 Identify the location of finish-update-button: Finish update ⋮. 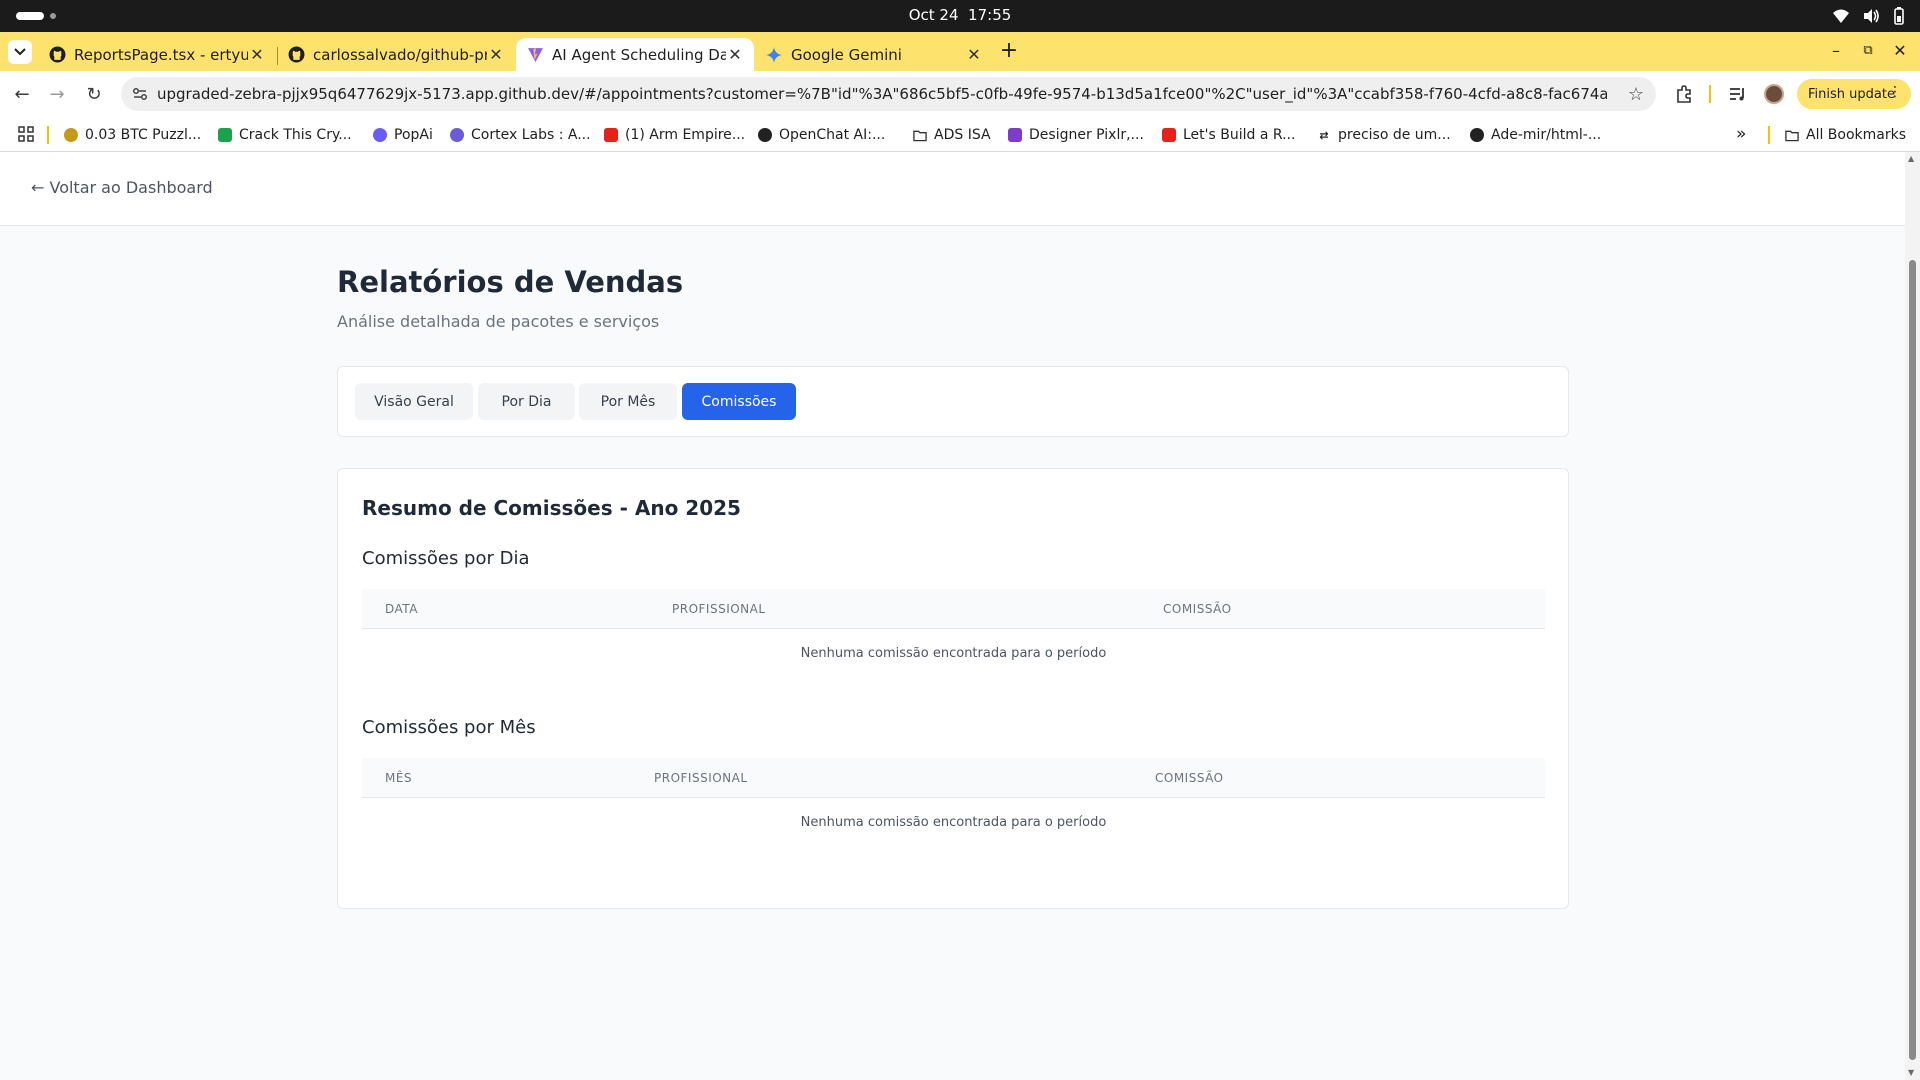
(1854, 94).